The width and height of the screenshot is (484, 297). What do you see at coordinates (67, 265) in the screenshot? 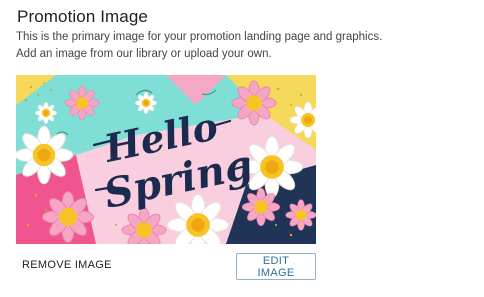
I see `remove-image-button: REMOVE IMAGE` at bounding box center [67, 265].